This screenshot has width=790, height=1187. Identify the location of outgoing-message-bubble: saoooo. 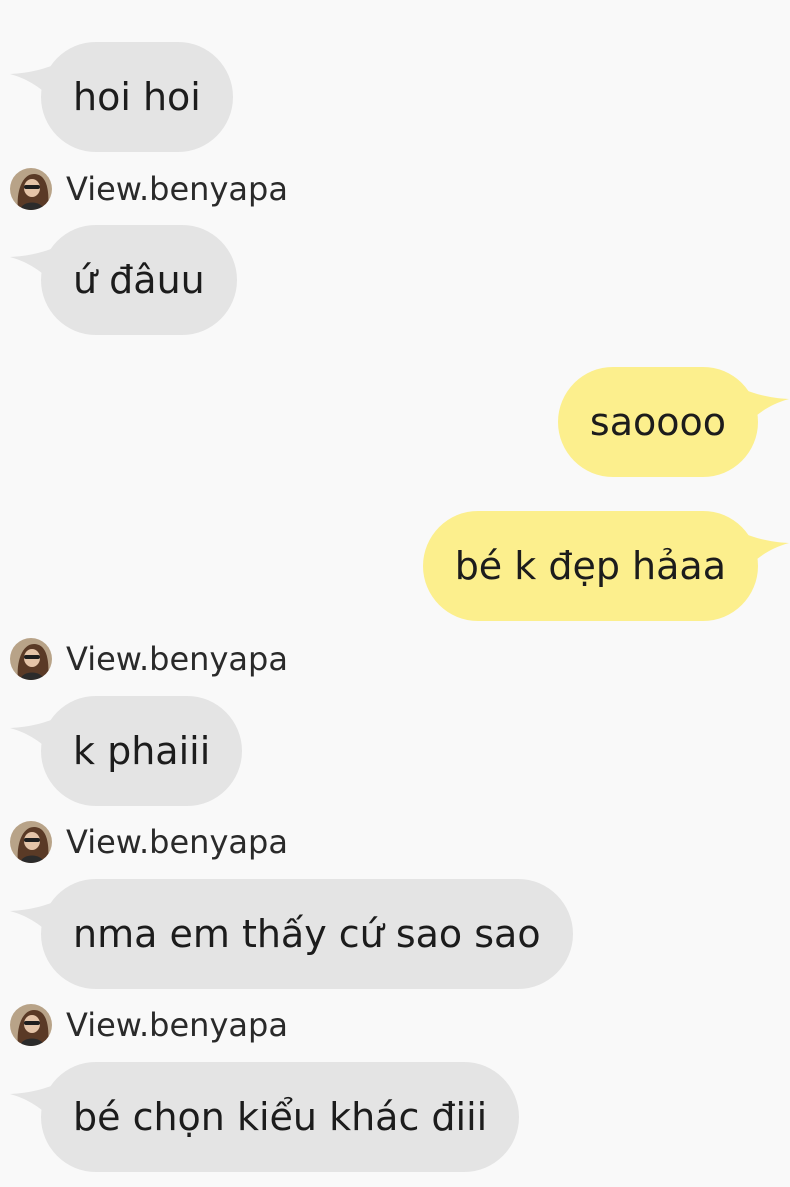
(673, 422).